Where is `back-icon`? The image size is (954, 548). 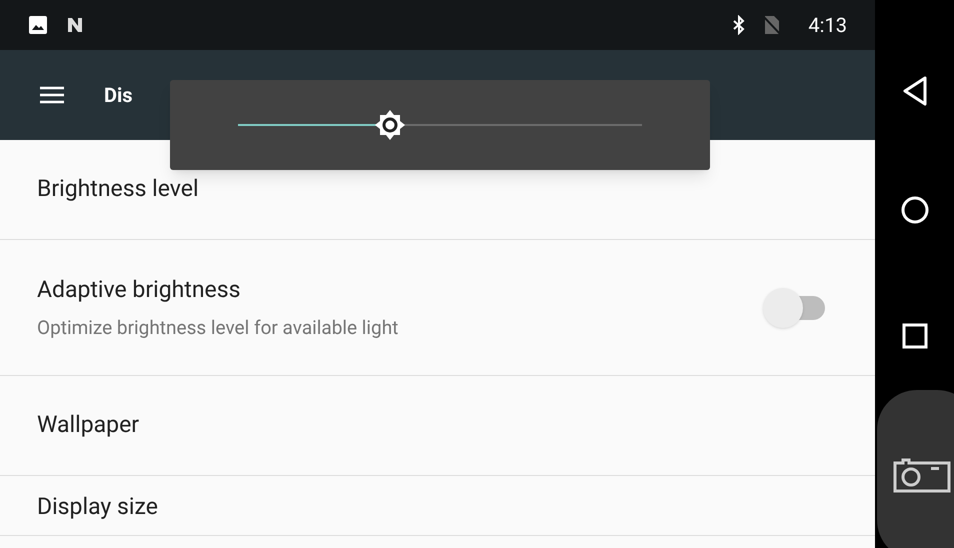 back-icon is located at coordinates (915, 91).